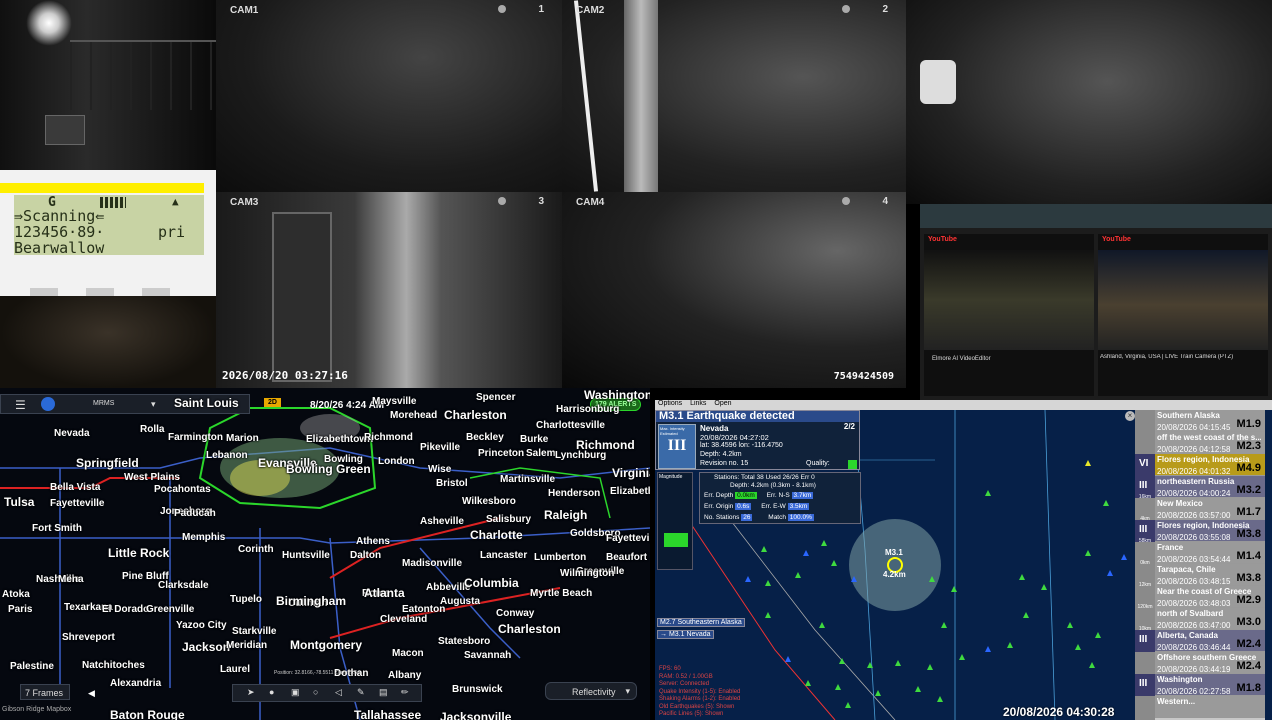  Describe the element at coordinates (961, 359) in the screenshot. I see `left-video-title: Elmore AI VideoEditor` at that location.